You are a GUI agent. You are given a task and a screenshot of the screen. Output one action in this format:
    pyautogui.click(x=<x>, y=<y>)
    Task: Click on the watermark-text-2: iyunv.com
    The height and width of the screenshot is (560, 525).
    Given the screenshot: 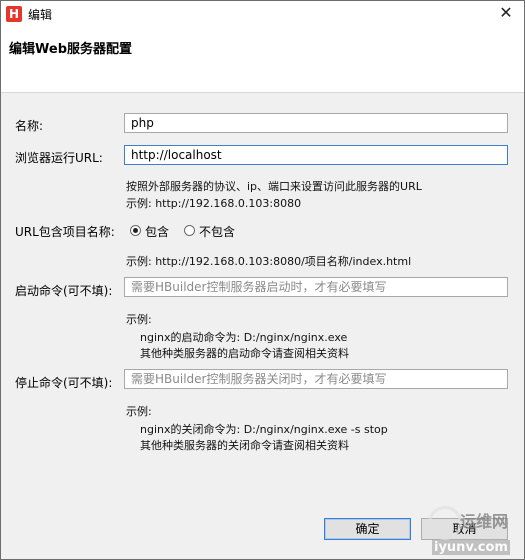 What is the action you would take?
    pyautogui.click(x=471, y=547)
    